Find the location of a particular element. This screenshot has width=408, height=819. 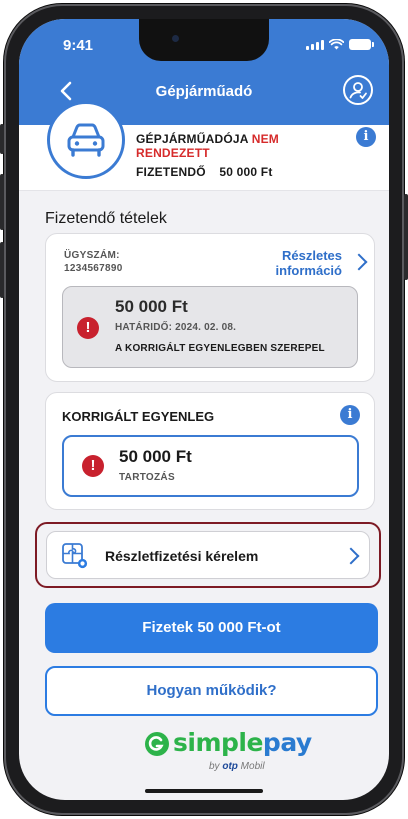

page-title: Gépjárműadó is located at coordinates (204, 91).